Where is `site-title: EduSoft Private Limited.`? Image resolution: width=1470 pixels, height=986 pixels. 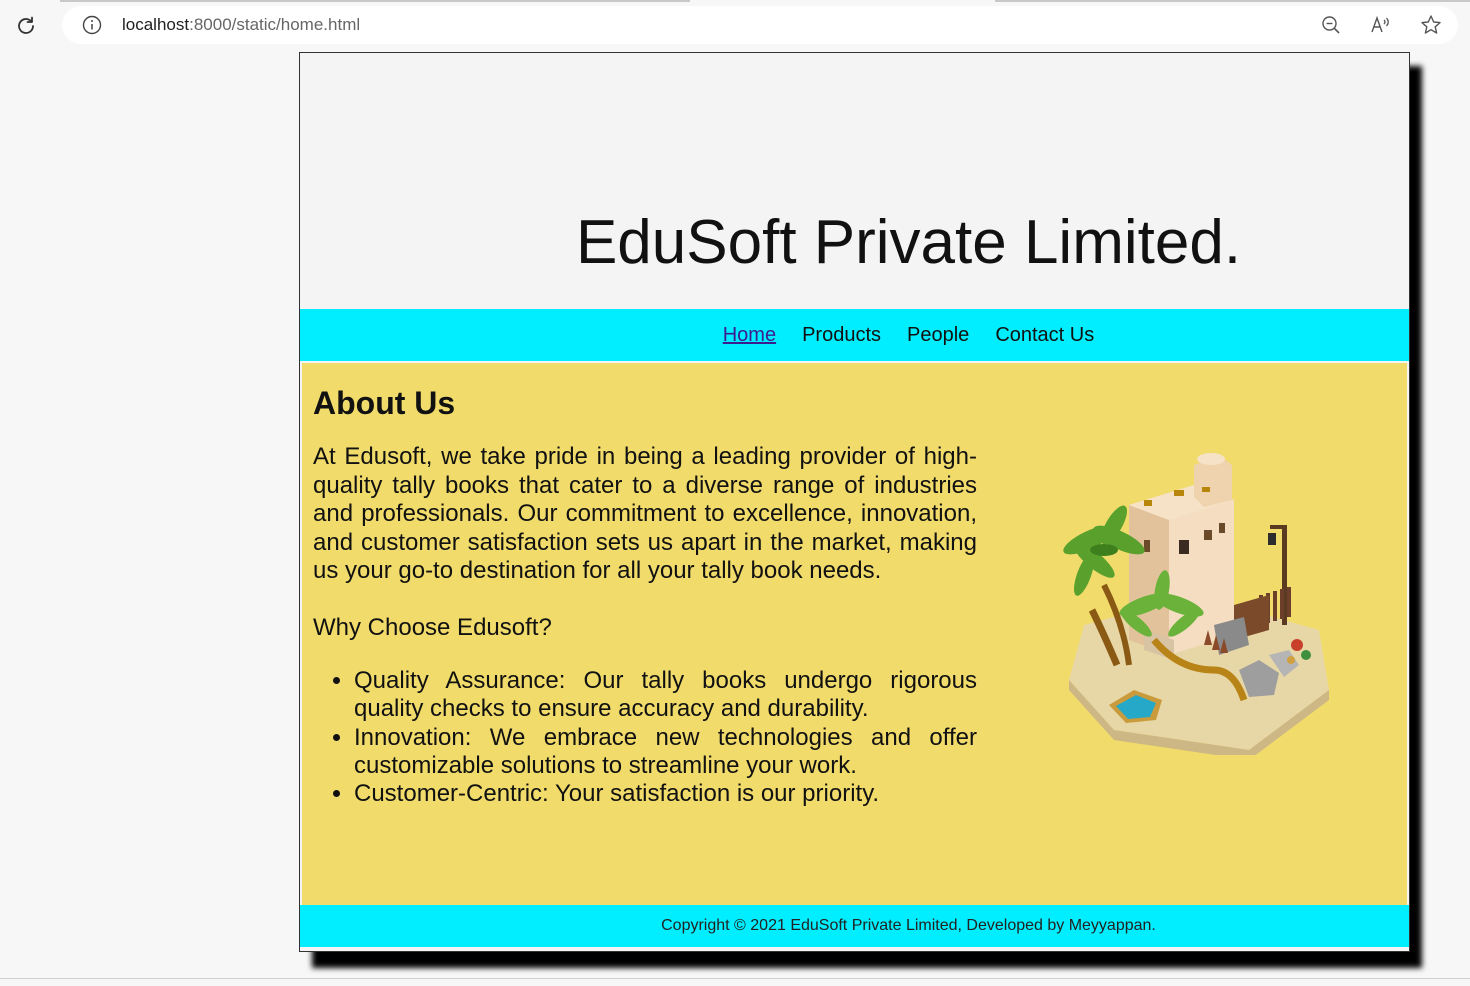 site-title: EduSoft Private Limited. is located at coordinates (908, 242).